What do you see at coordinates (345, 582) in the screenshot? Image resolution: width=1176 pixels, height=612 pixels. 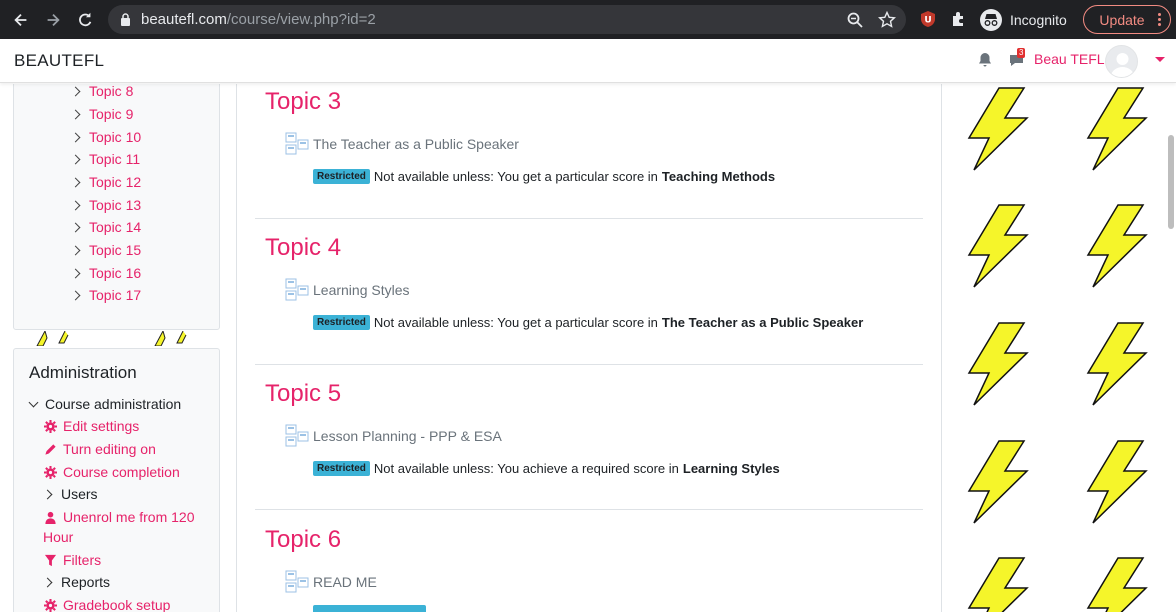 I see `activity-name: READ ME` at bounding box center [345, 582].